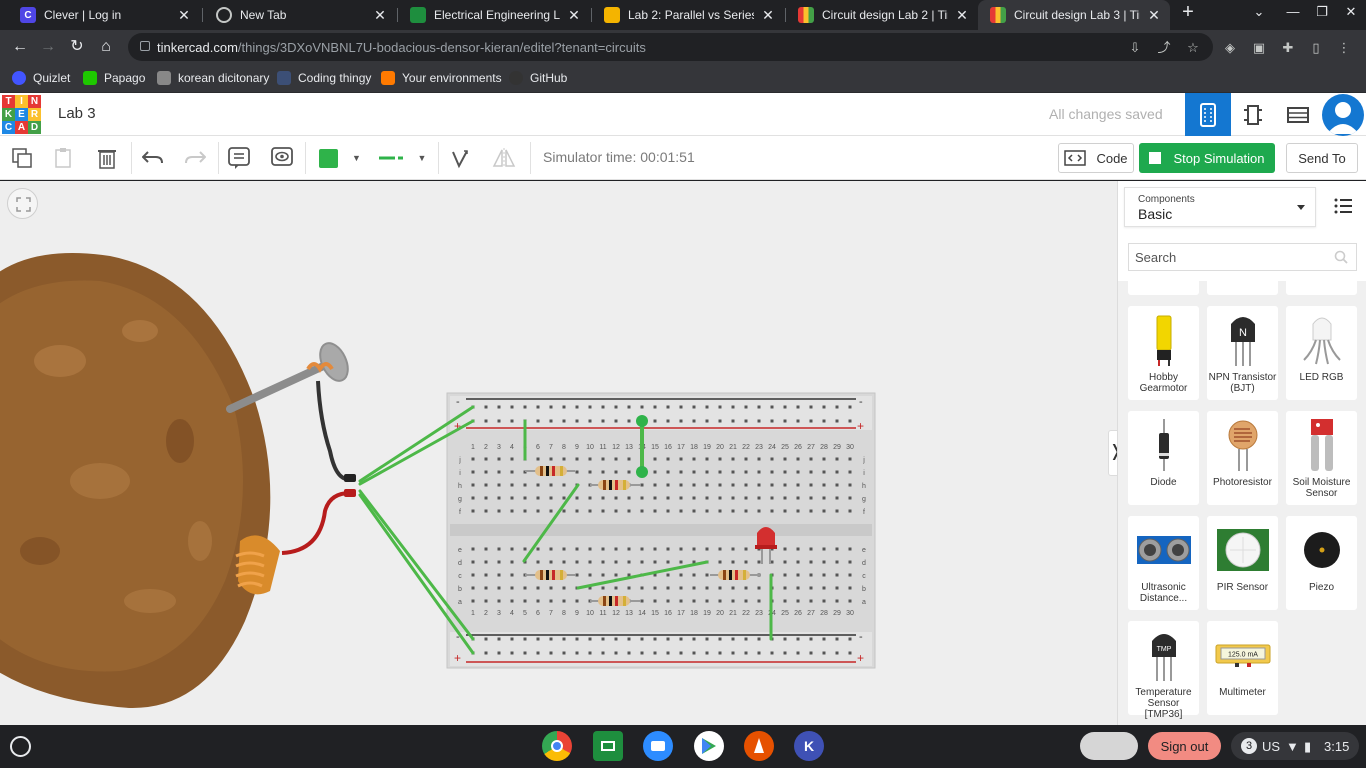 The image size is (1366, 768). I want to click on component-pir-sensor: PIR Sensor, so click(1242, 563).